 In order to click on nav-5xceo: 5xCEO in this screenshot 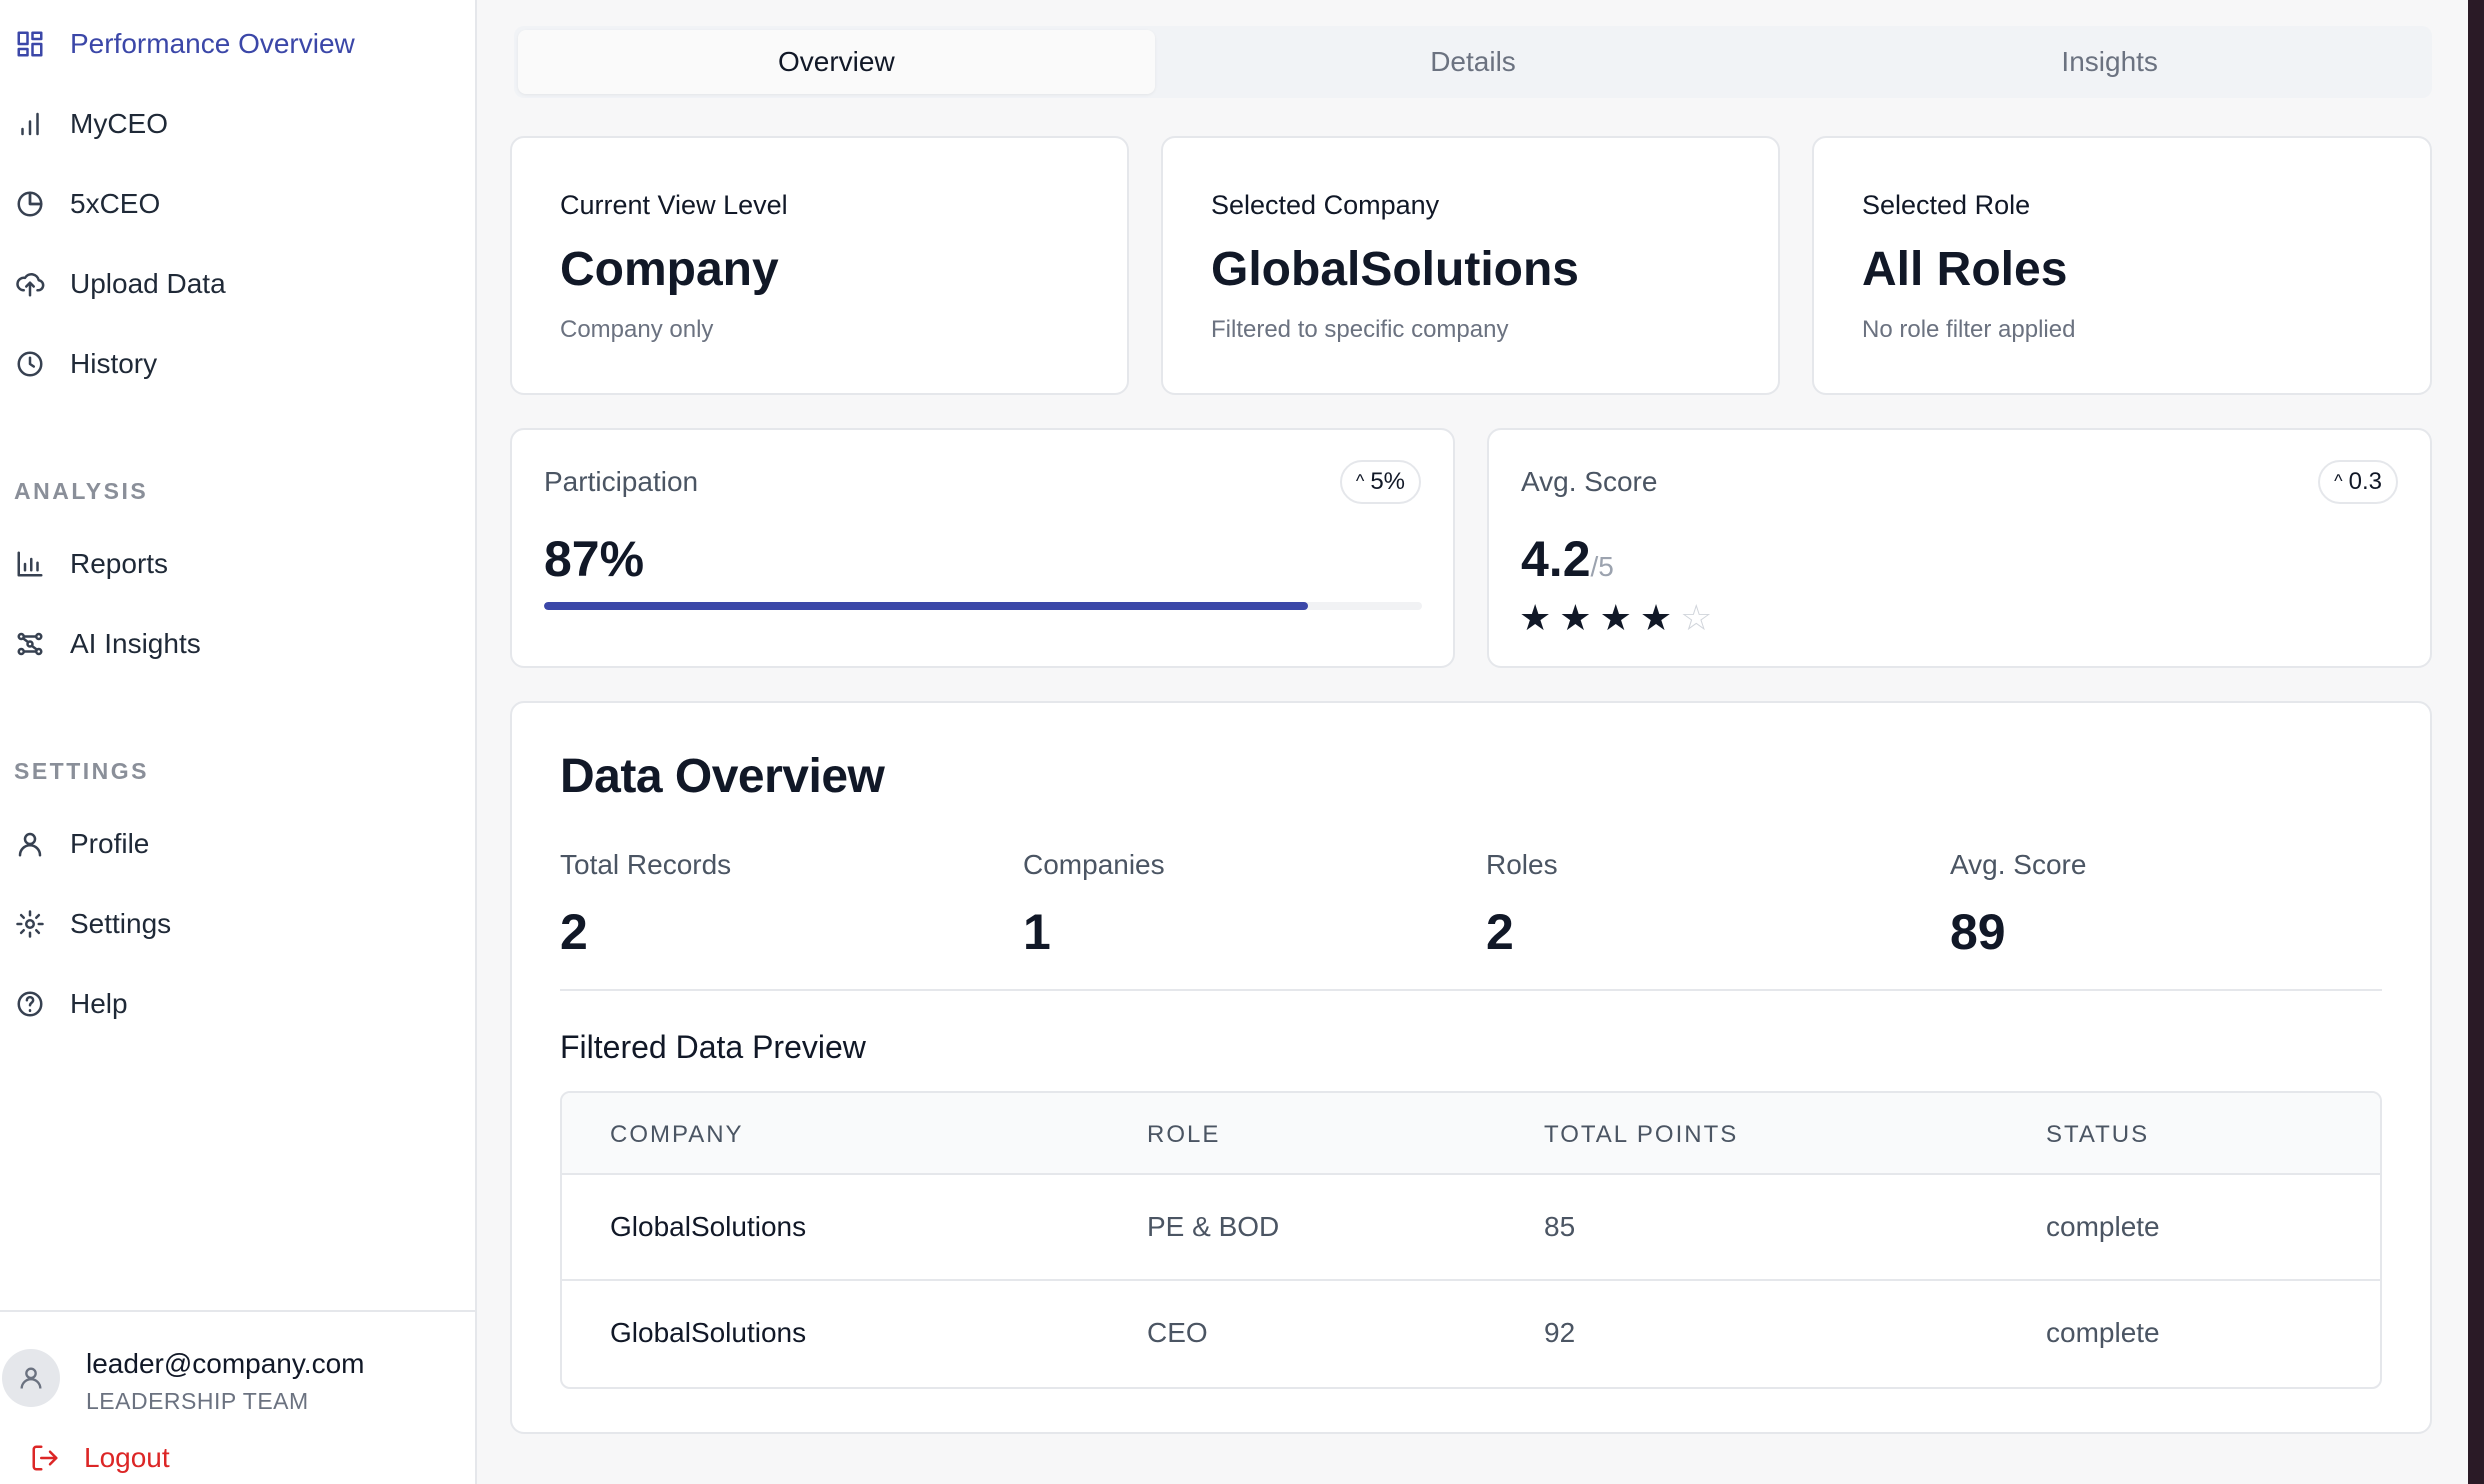, I will do `click(87, 204)`.